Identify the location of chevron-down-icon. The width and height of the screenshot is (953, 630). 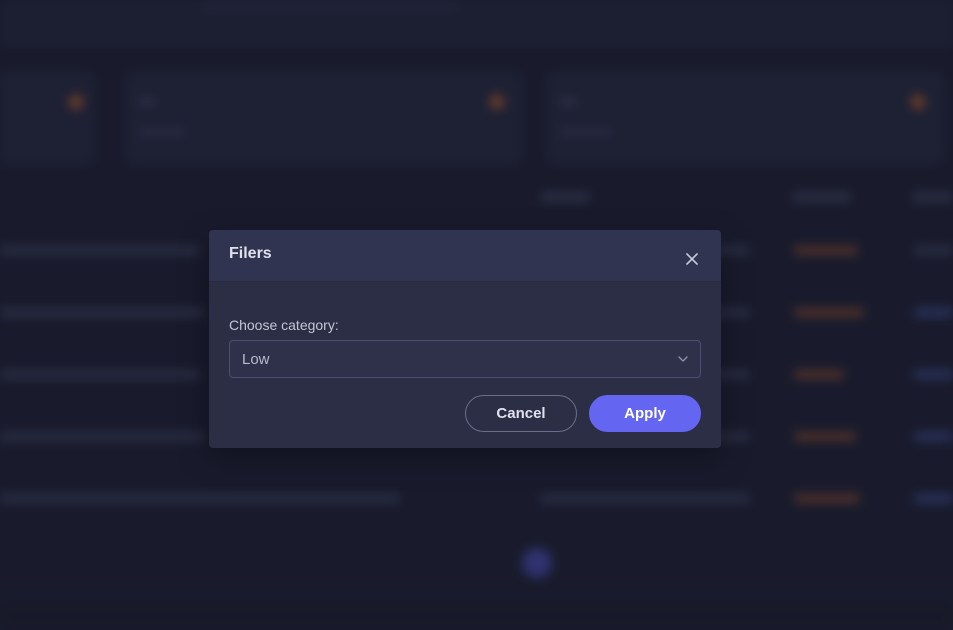
(683, 359).